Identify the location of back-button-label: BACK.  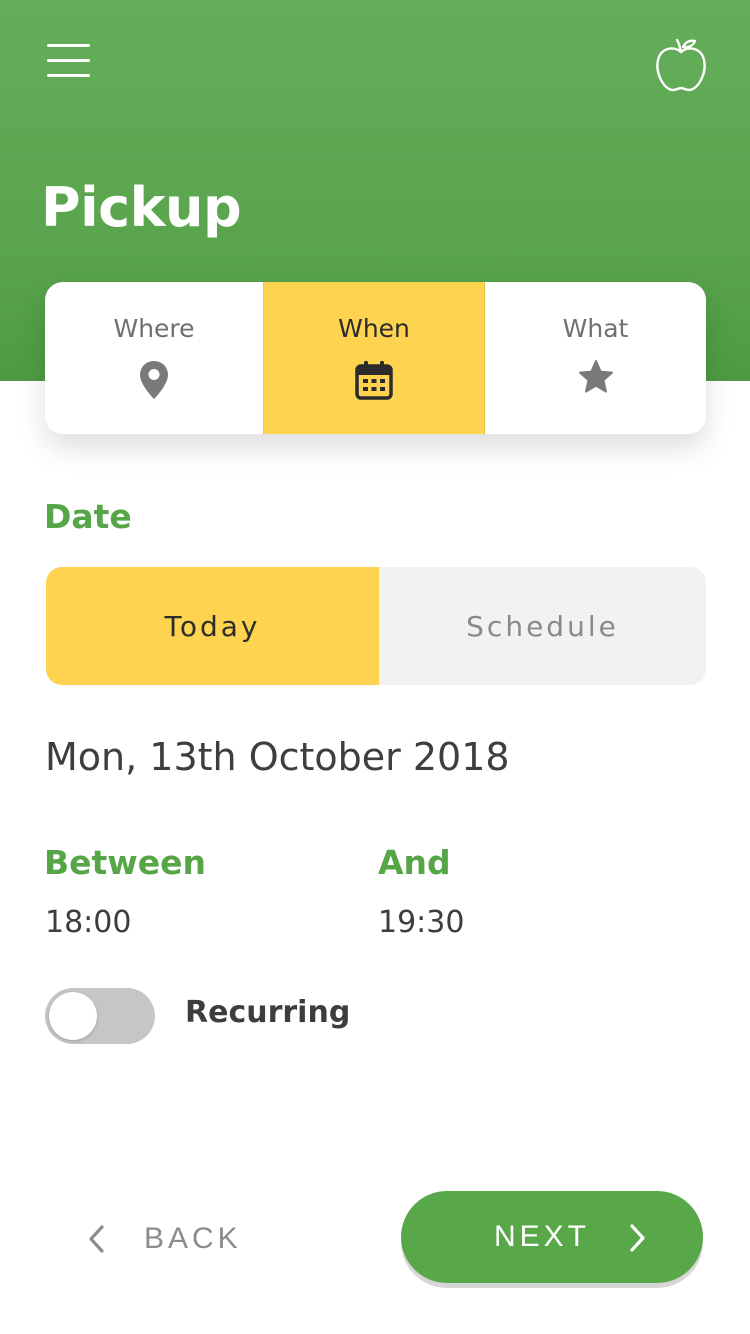
(193, 1238).